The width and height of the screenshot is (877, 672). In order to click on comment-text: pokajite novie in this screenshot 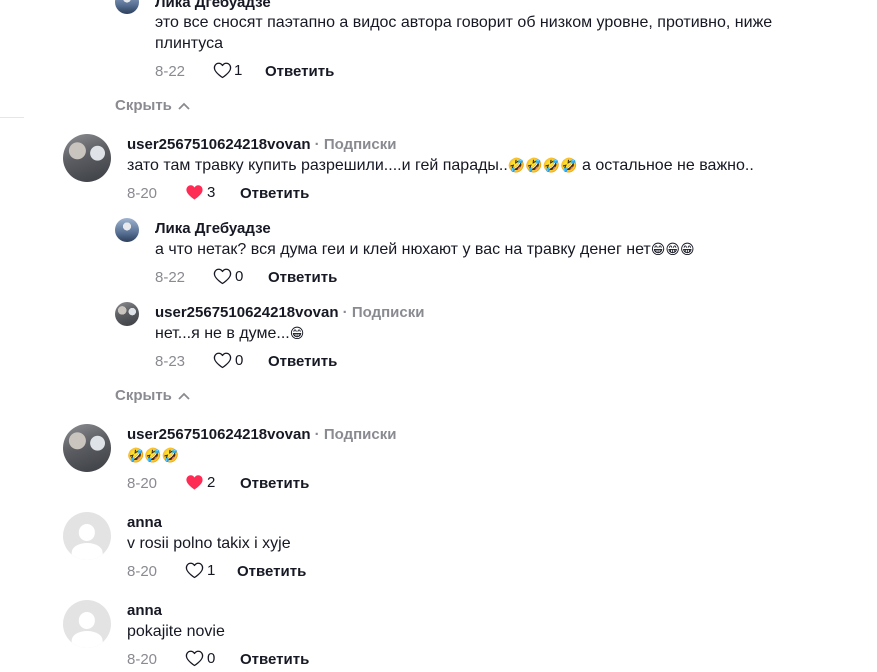, I will do `click(176, 631)`.